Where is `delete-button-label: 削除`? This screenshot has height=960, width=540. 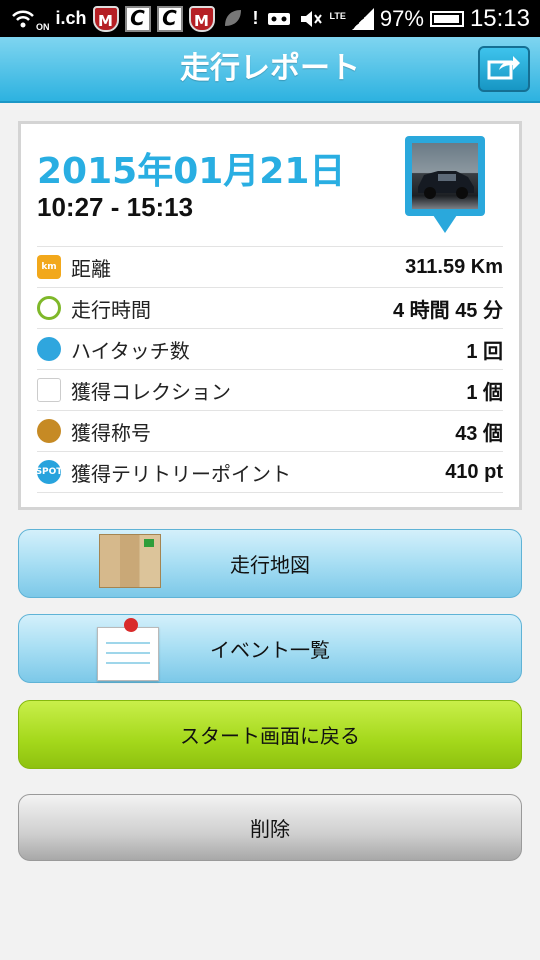
delete-button-label: 削除 is located at coordinates (270, 829).